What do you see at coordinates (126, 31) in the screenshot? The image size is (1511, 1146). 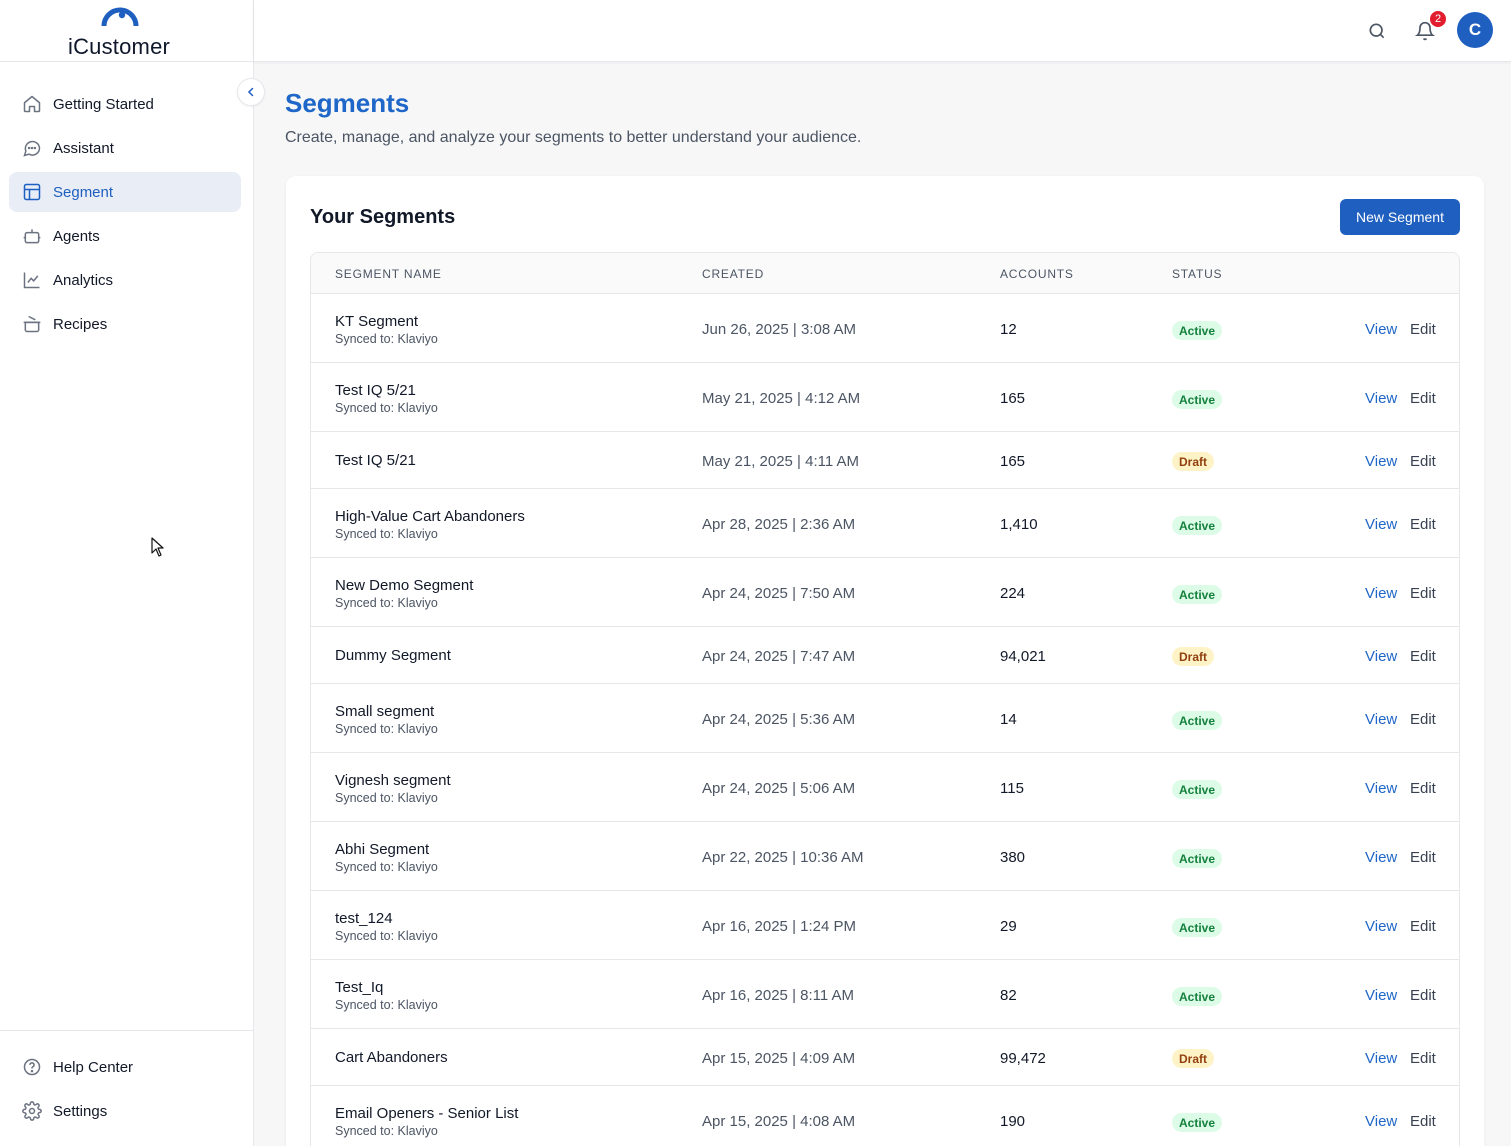 I see `logo: iCustomer` at bounding box center [126, 31].